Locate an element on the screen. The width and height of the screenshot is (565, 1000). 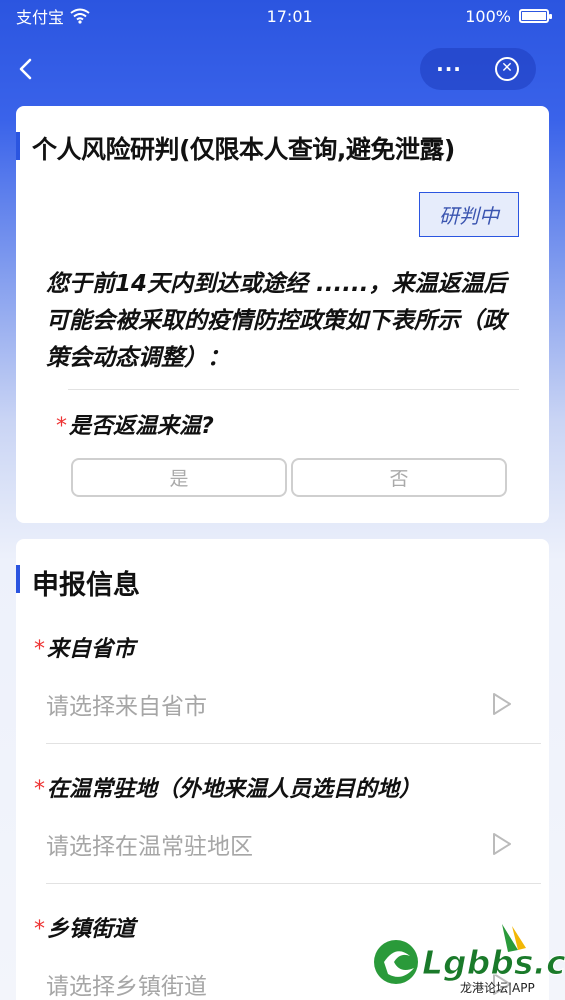
watermark-brand: Lgbbs.cn is located at coordinates (493, 962).